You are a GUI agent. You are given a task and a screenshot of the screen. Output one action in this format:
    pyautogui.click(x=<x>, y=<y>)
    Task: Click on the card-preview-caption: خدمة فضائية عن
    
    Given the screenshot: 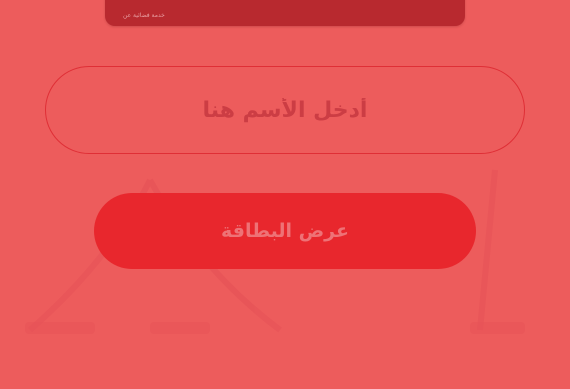 What is the action you would take?
    pyautogui.click(x=144, y=15)
    